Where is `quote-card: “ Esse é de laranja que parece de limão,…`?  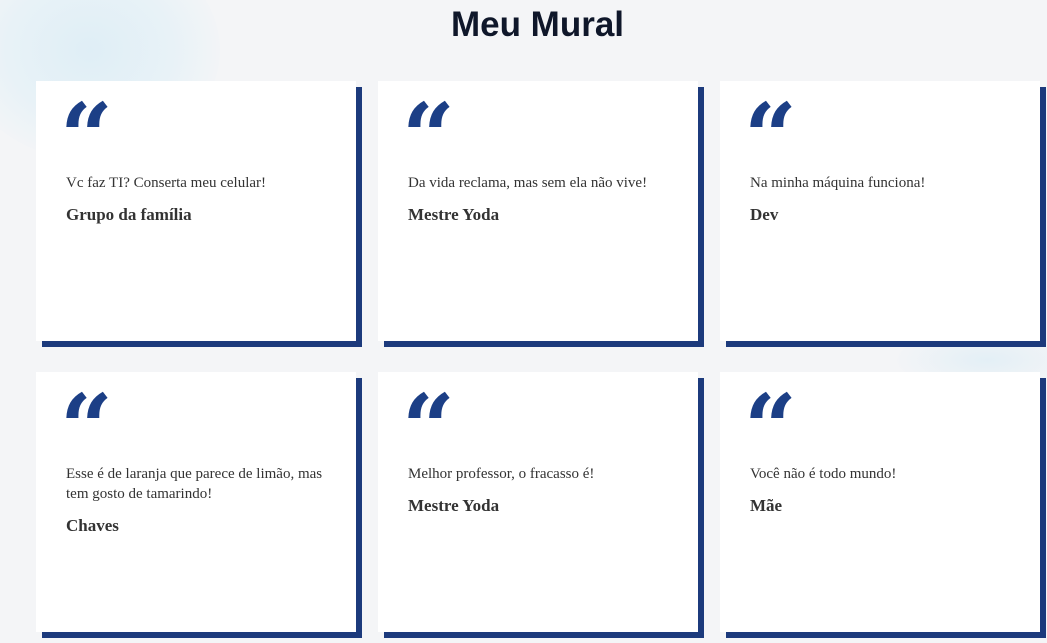 quote-card: “ Esse é de laranja que parece de limão,… is located at coordinates (196, 502).